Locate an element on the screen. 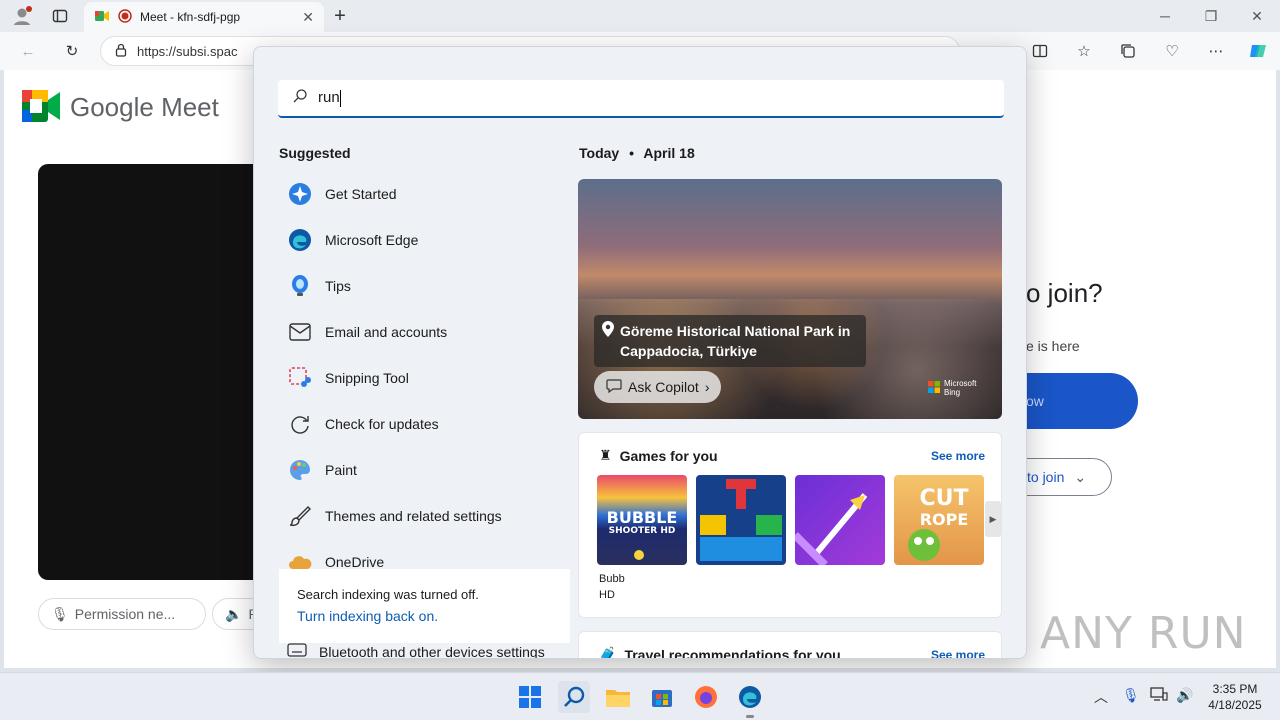 The width and height of the screenshot is (1280, 720). more-menu-icon: ⋯ is located at coordinates (1216, 51).